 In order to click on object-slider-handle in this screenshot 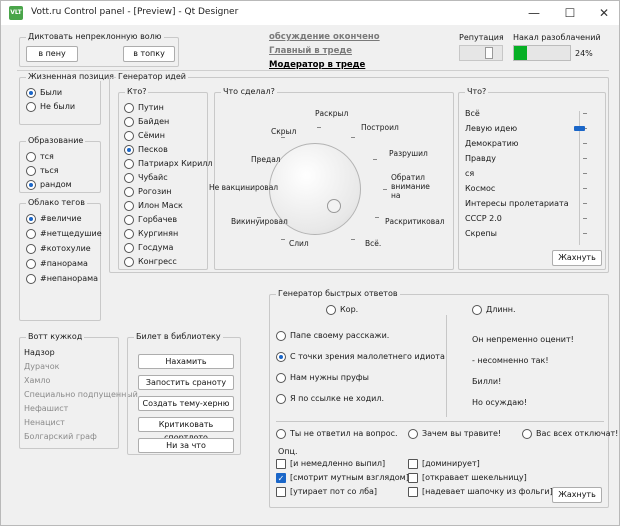, I will do `click(579, 128)`.